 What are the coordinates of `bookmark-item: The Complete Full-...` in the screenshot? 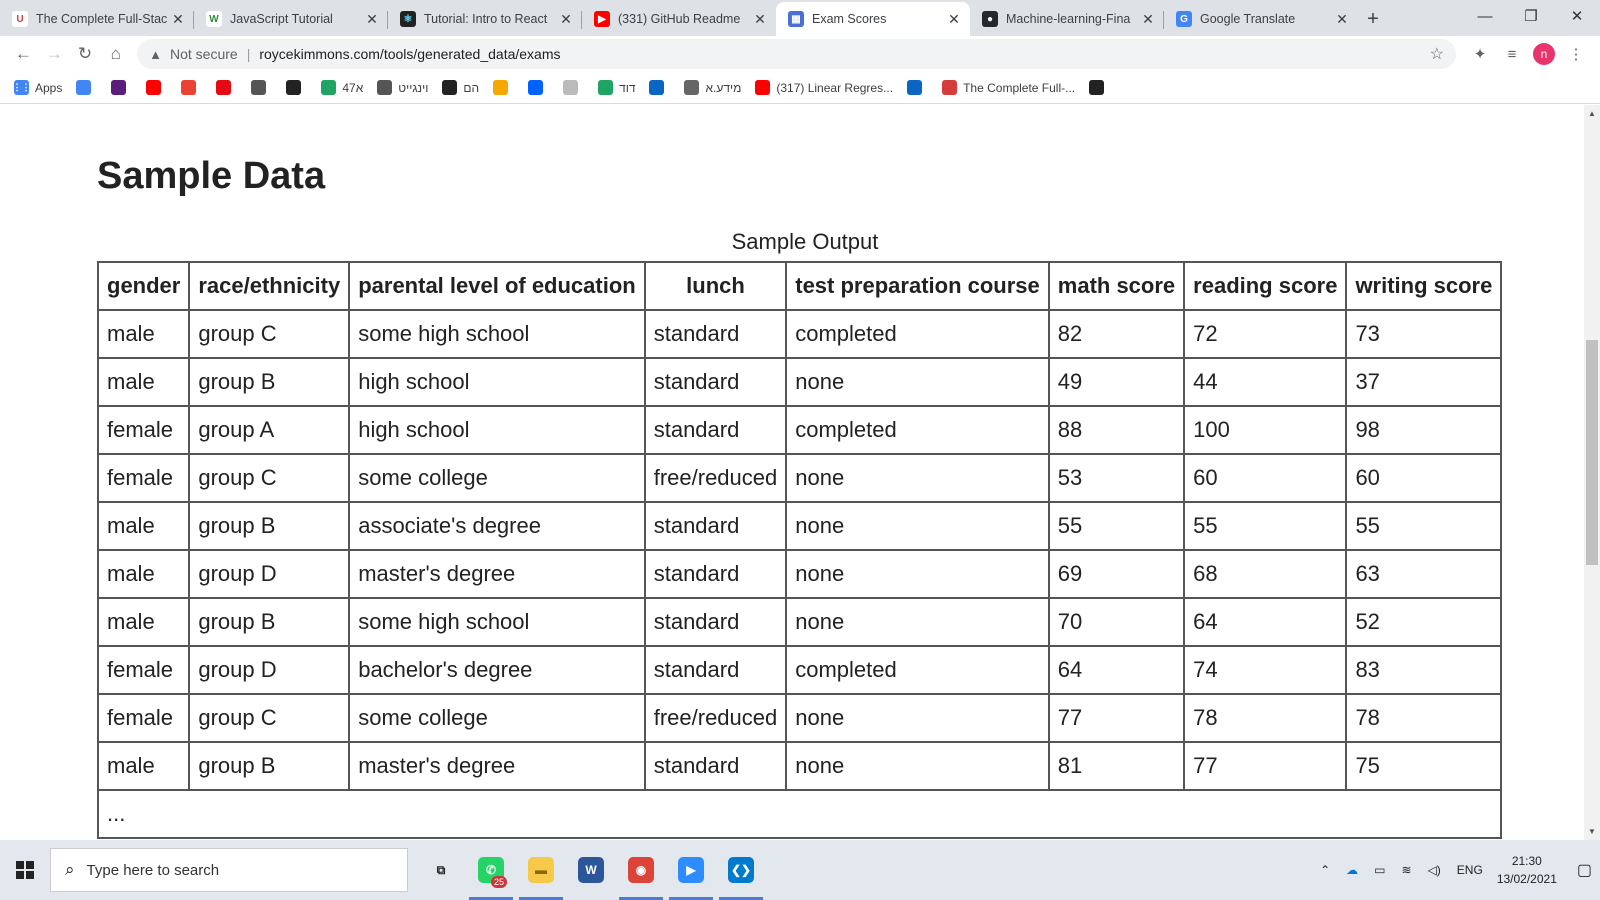 It's located at (1008, 87).